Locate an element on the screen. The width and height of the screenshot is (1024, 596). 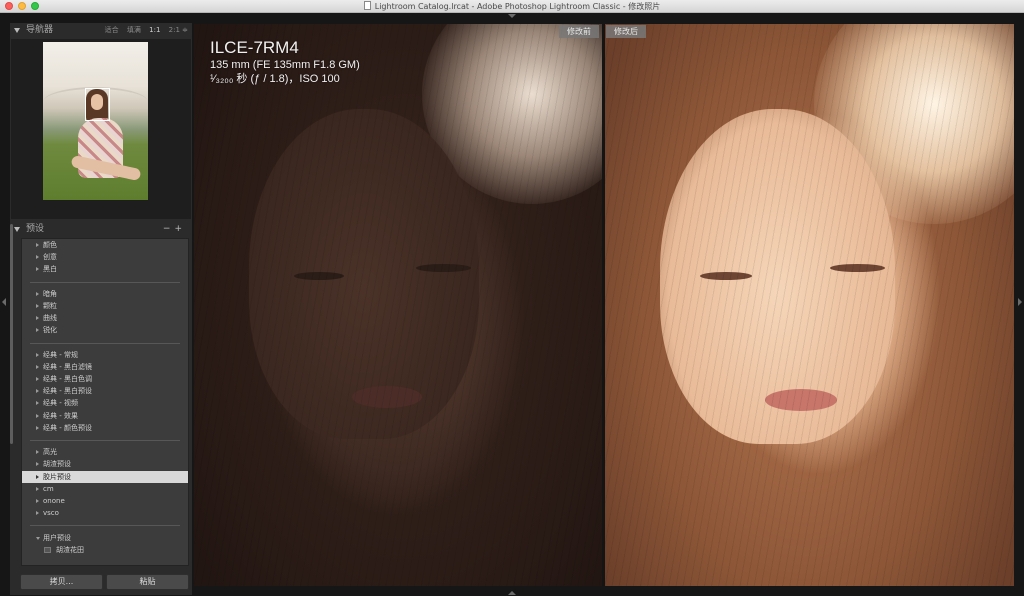
preset-group: 经典 - 效果 is located at coordinates (105, 416).